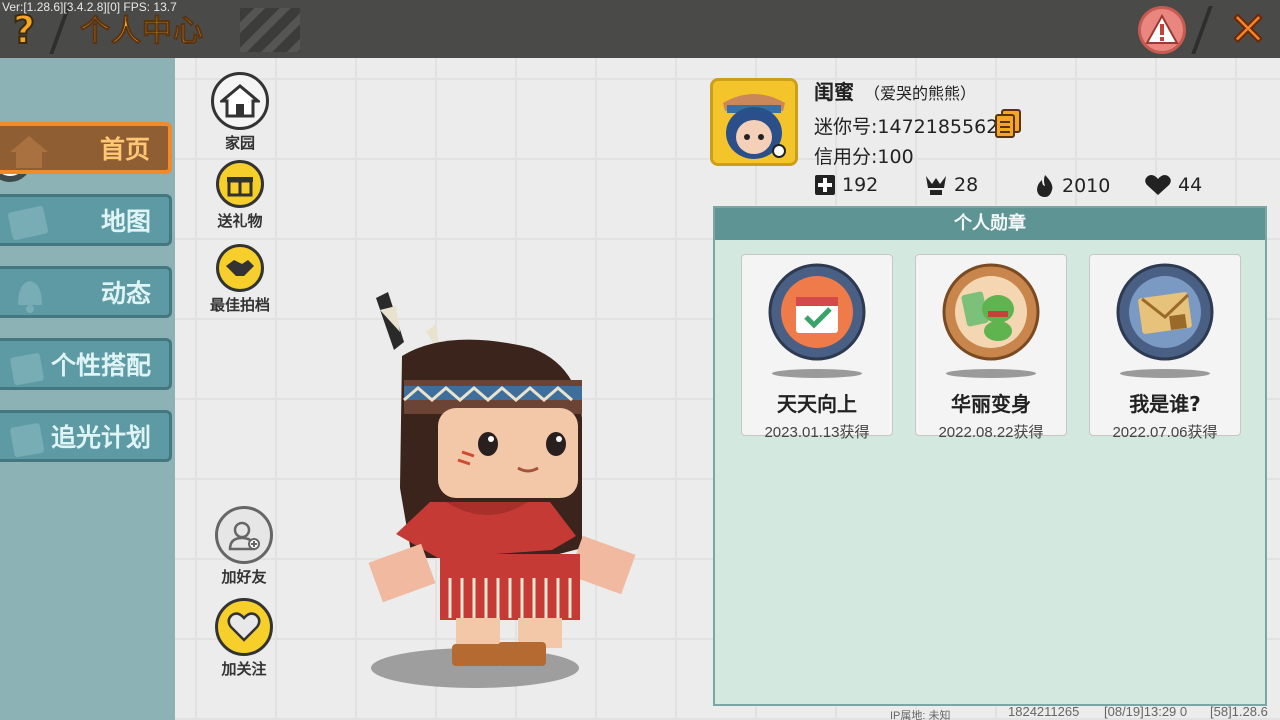  Describe the element at coordinates (28, 223) in the screenshot. I see `map-icon` at that location.